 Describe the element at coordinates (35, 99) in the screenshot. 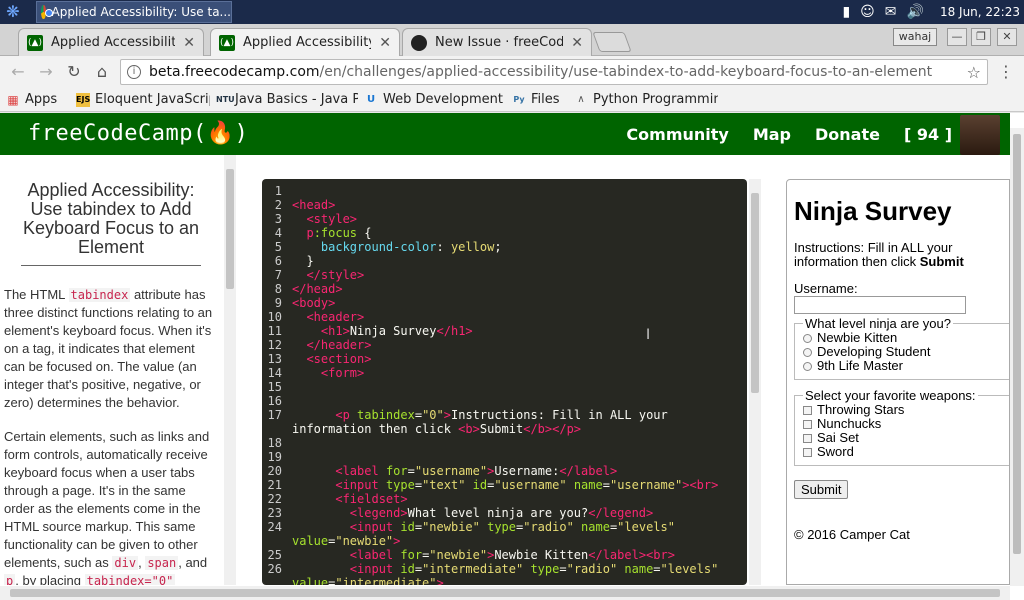

I see `bookmark-apps: ▦ Apps` at that location.